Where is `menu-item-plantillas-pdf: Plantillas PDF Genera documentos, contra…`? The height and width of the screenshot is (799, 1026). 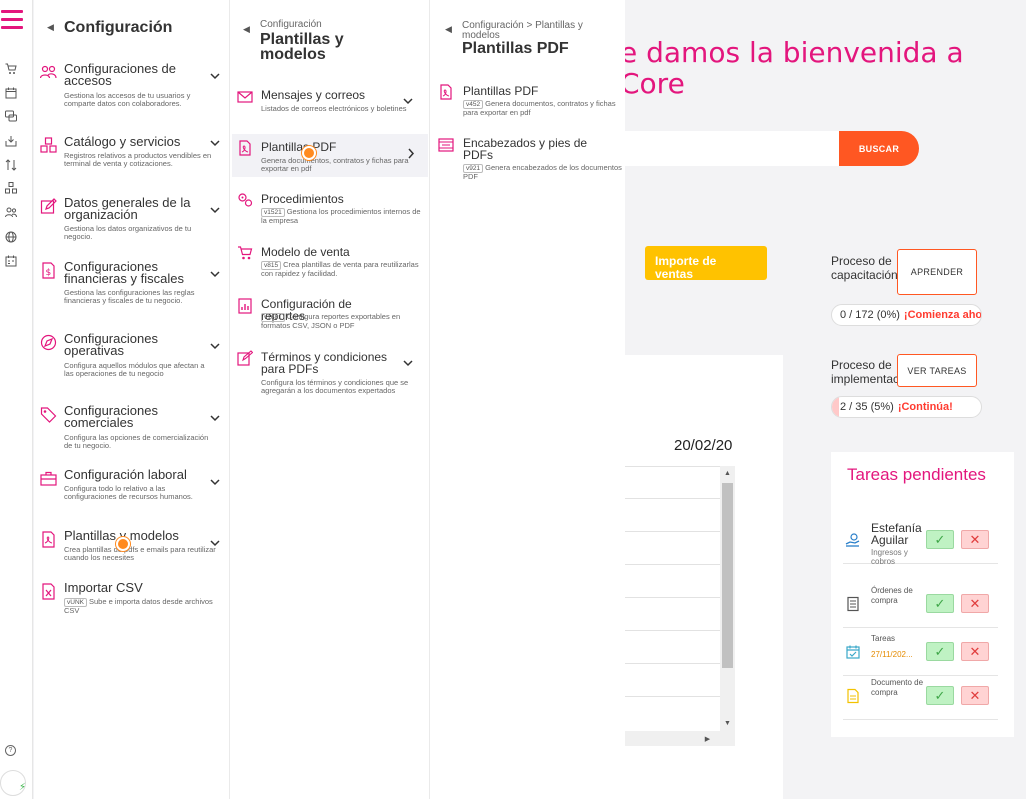
menu-item-plantillas-pdf: Plantillas PDF Genera documentos, contra… is located at coordinates (330, 155).